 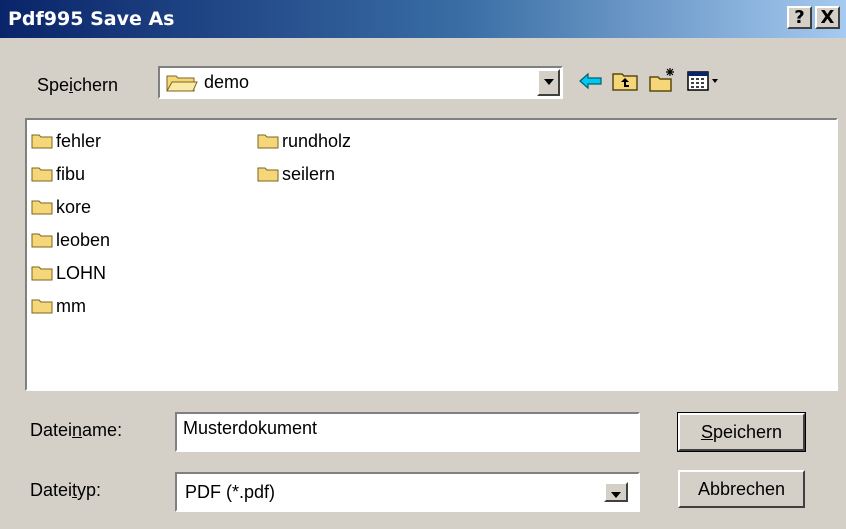 I want to click on list-item: kore, so click(x=61, y=207).